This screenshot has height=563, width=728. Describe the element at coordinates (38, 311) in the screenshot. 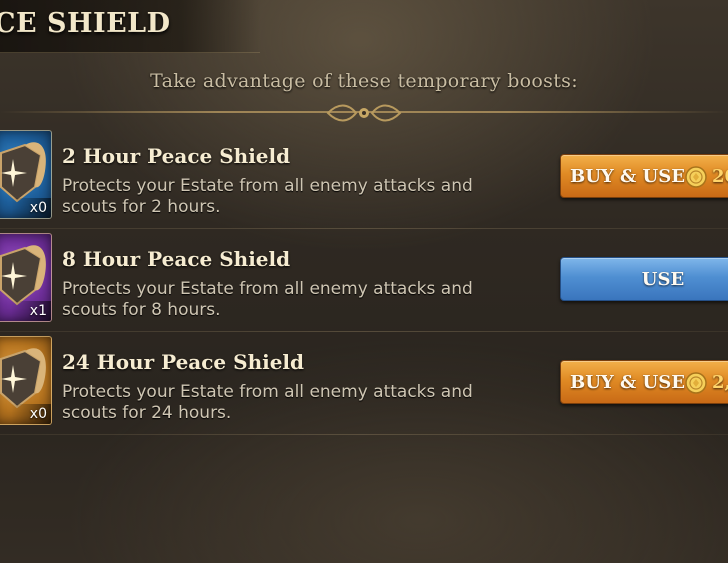

I see `item-count: x1` at that location.